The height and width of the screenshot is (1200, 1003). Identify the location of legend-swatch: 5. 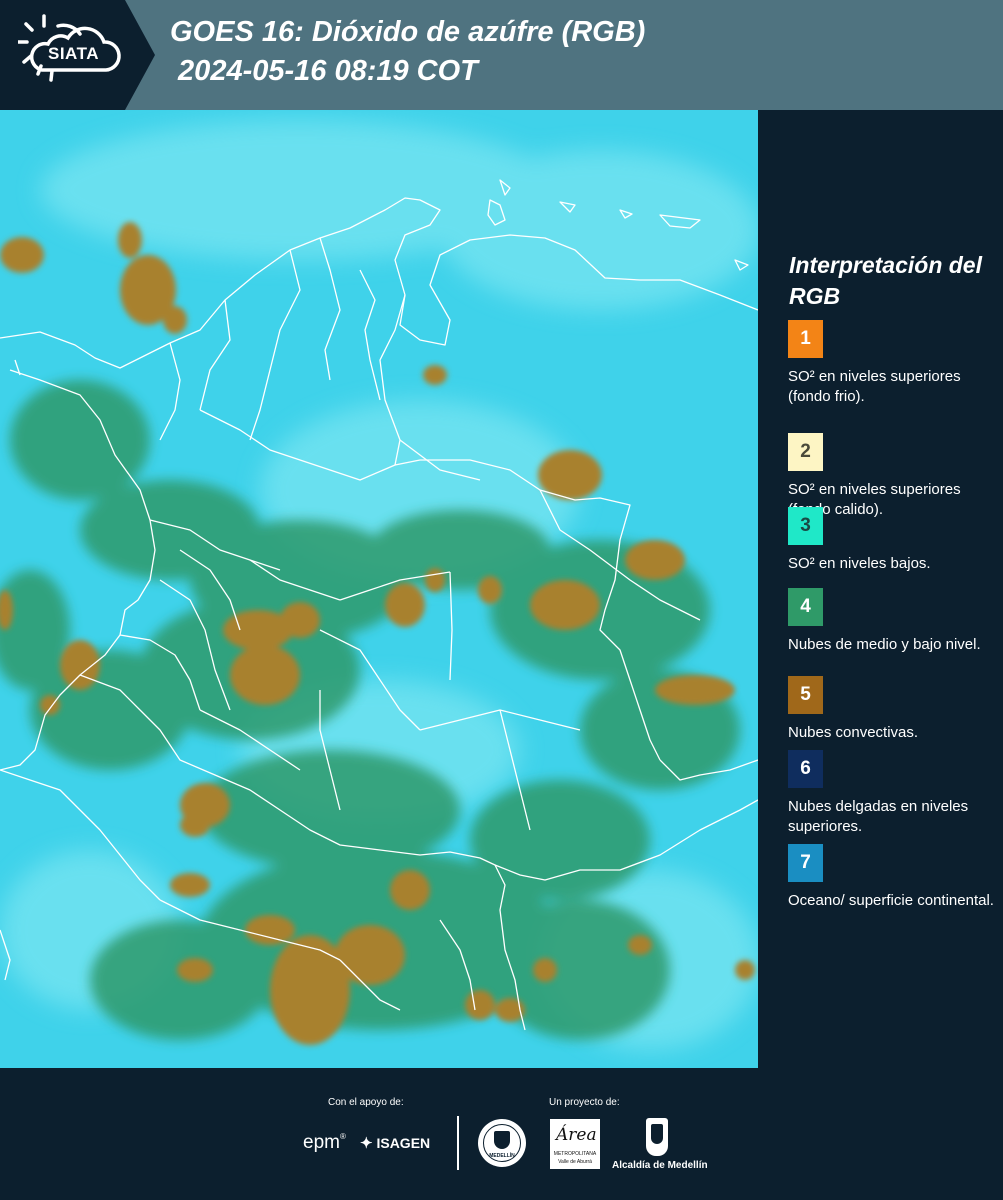
(805, 695).